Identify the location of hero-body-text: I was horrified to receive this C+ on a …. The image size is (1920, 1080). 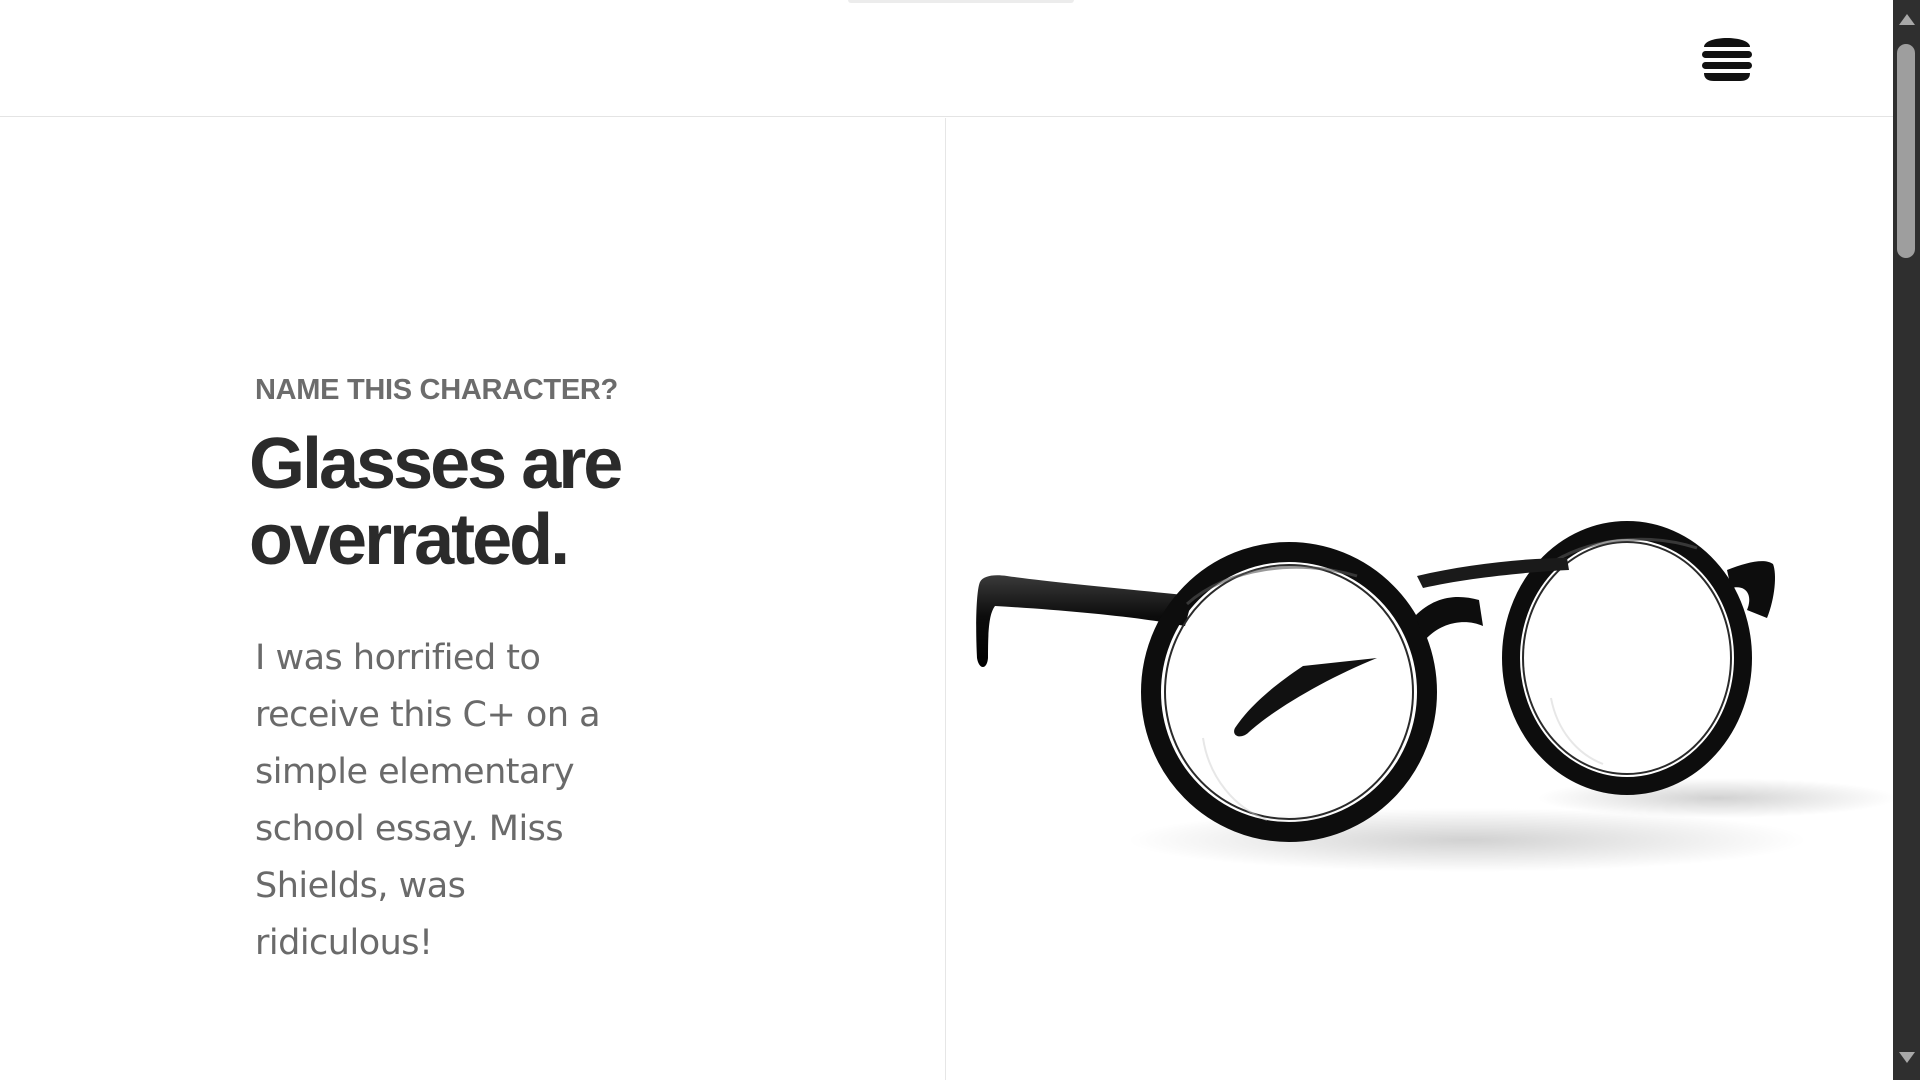
(428, 800).